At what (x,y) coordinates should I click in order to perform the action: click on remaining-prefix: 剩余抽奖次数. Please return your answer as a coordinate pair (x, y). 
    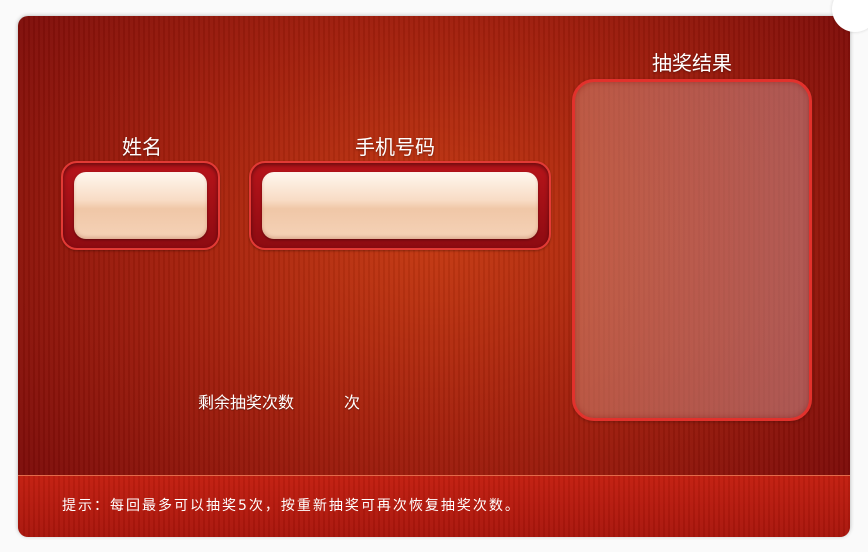
    Looking at the image, I should click on (246, 402).